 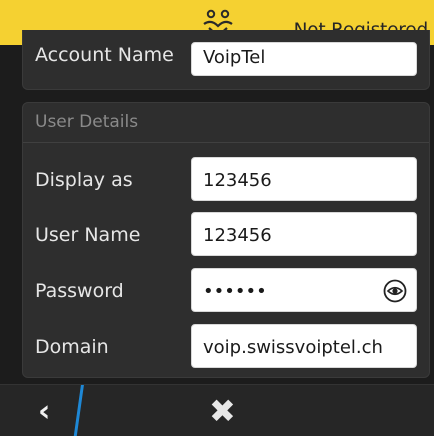 What do you see at coordinates (104, 55) in the screenshot?
I see `account-name-label: Account Name` at bounding box center [104, 55].